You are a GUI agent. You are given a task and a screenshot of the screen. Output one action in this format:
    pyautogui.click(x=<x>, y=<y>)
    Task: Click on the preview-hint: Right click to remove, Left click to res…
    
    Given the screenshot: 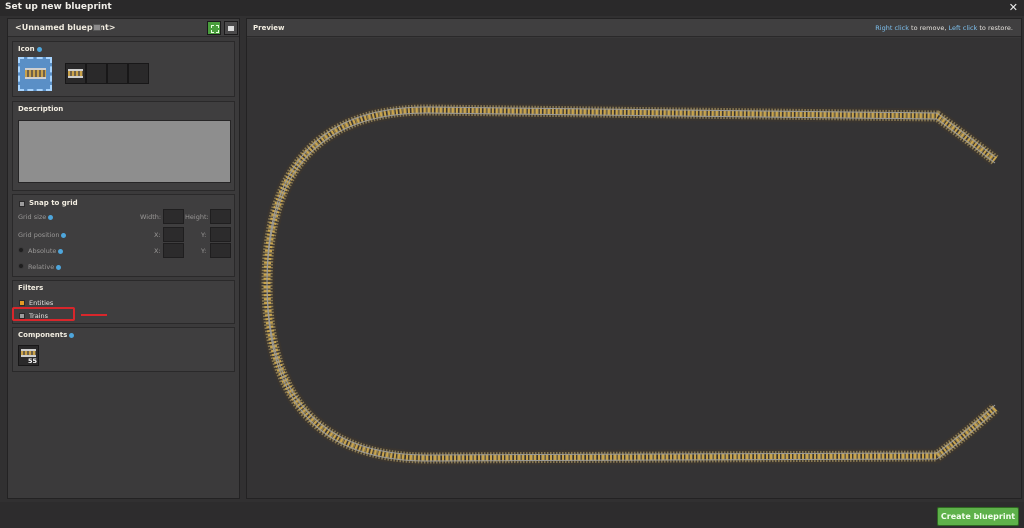 What is the action you would take?
    pyautogui.click(x=944, y=28)
    